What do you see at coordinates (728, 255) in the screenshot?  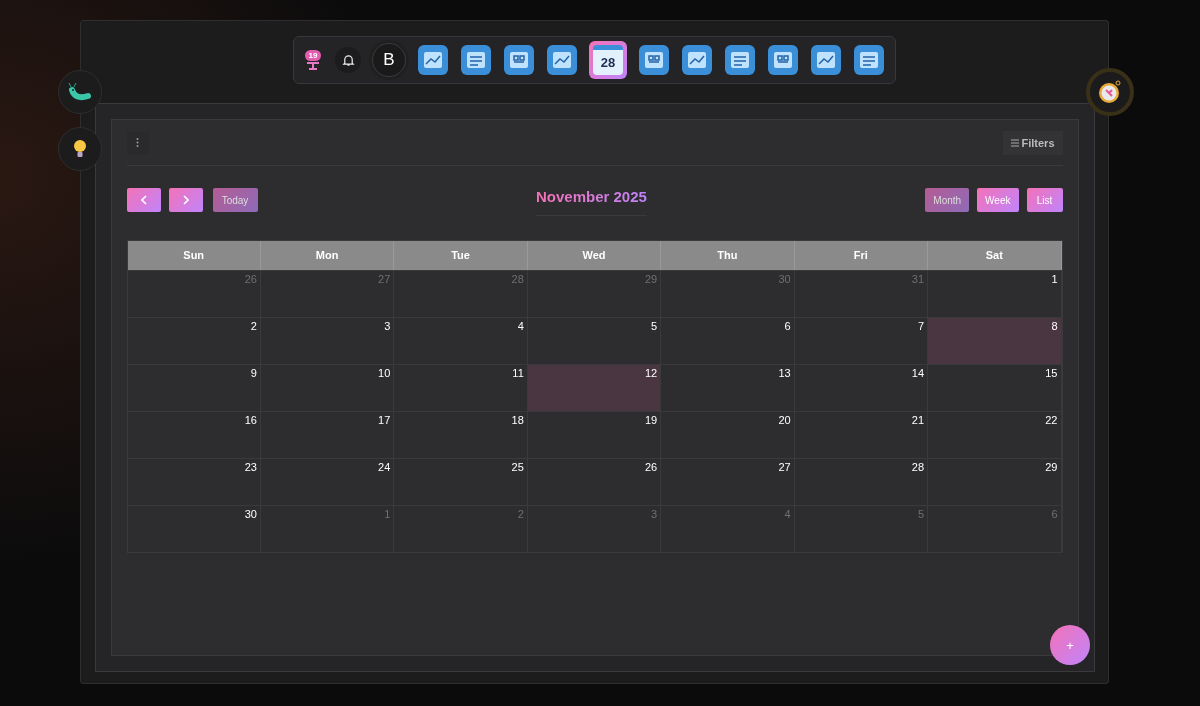 I see `weekday-header: Thu` at bounding box center [728, 255].